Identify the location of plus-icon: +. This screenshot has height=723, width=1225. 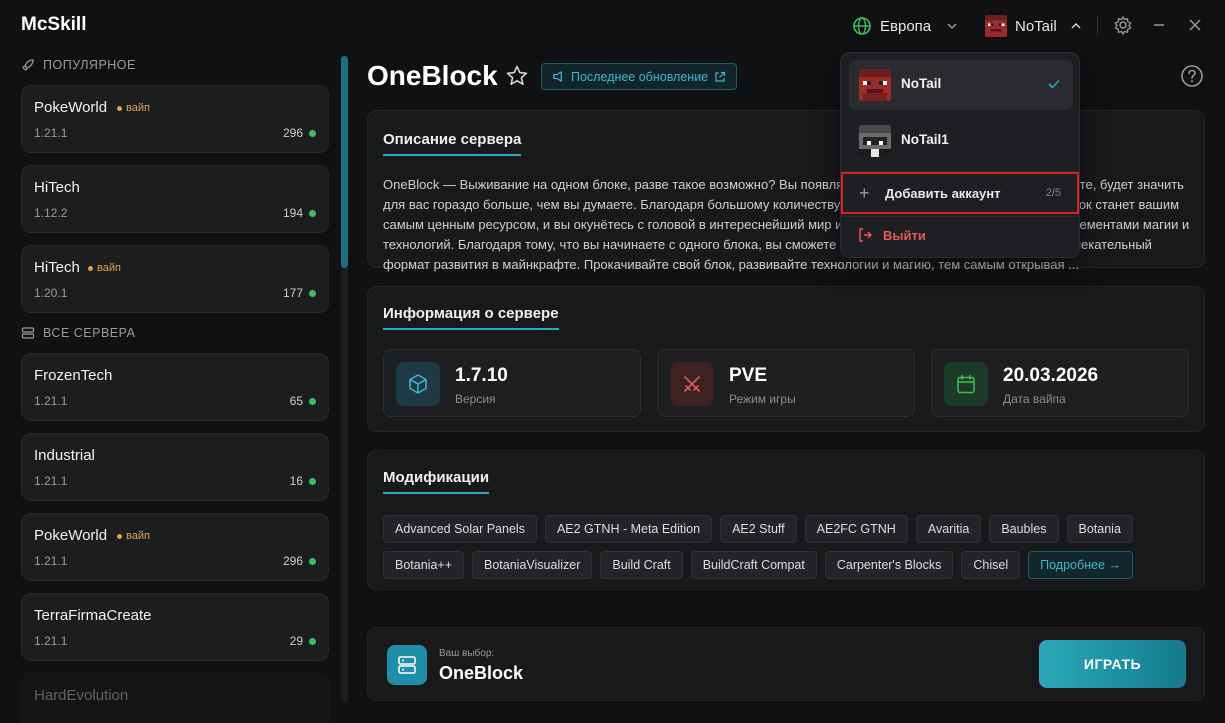
(864, 193).